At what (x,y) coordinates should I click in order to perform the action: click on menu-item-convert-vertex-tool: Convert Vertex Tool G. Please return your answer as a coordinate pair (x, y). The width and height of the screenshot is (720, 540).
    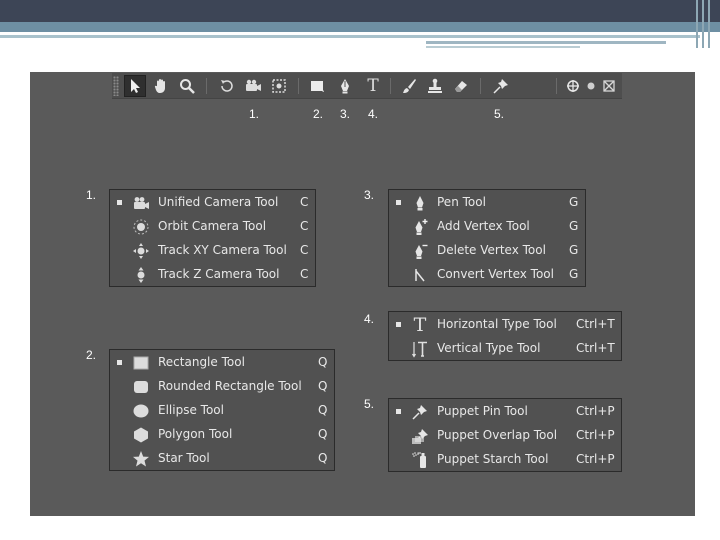
    Looking at the image, I should click on (487, 275).